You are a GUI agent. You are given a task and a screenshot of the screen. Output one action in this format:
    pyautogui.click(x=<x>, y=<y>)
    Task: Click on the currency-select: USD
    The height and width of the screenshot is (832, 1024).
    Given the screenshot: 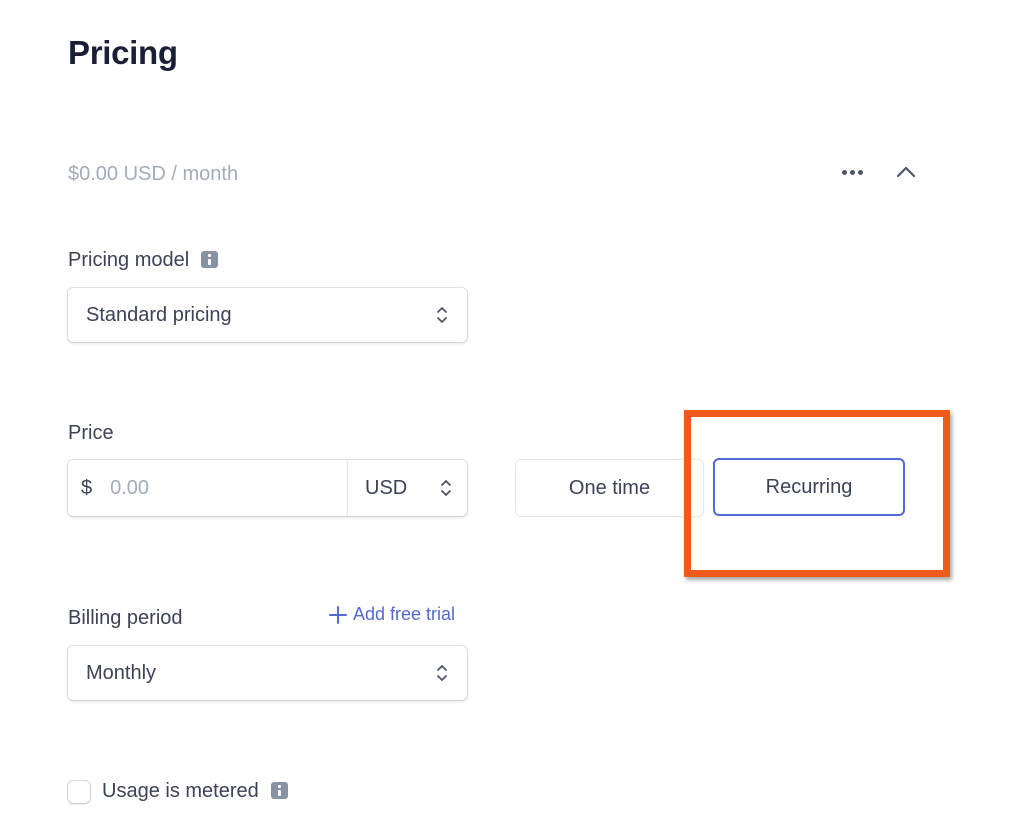 What is the action you would take?
    pyautogui.click(x=407, y=488)
    